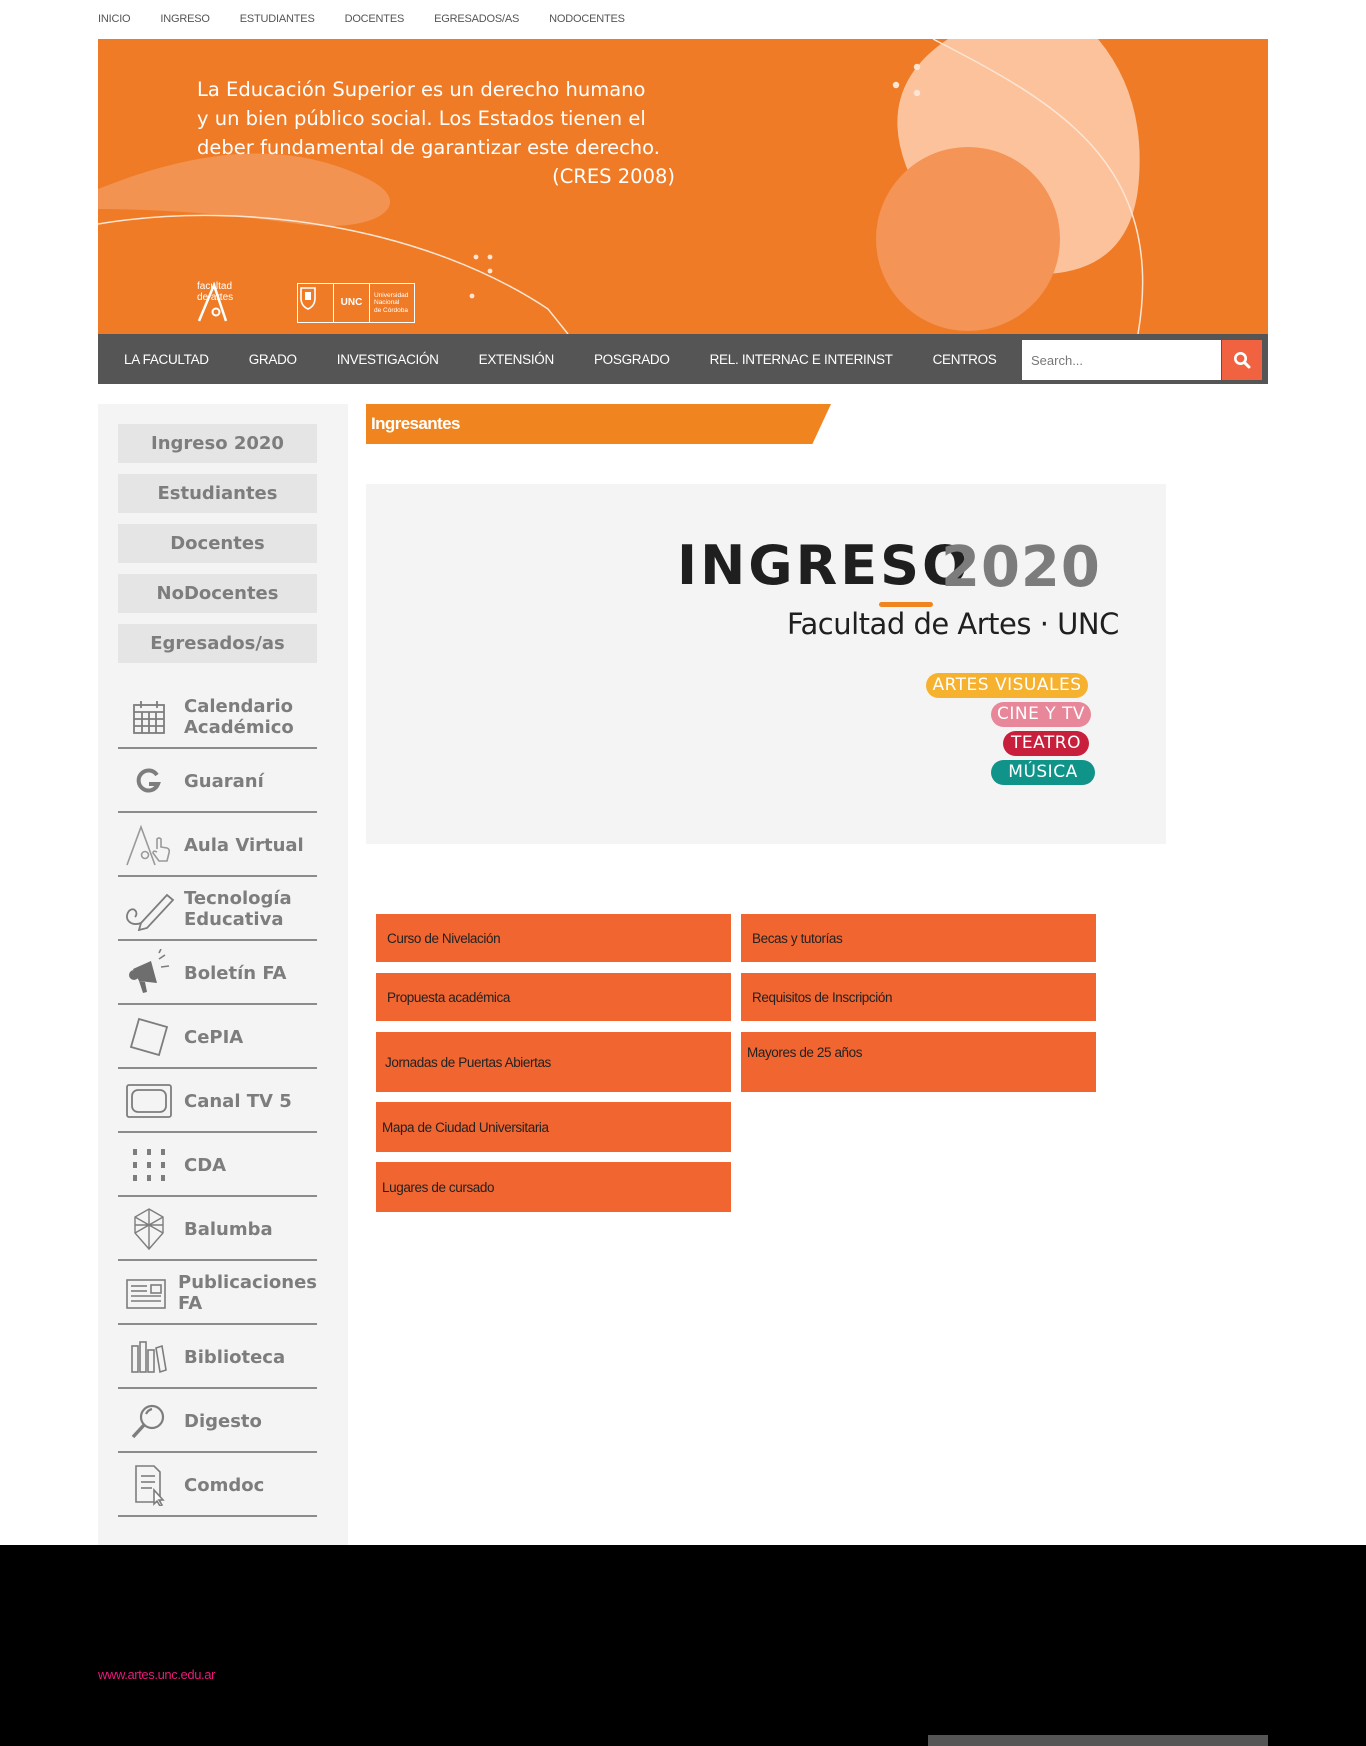  Describe the element at coordinates (598, 424) in the screenshot. I see `page-title: Ingresantes` at that location.